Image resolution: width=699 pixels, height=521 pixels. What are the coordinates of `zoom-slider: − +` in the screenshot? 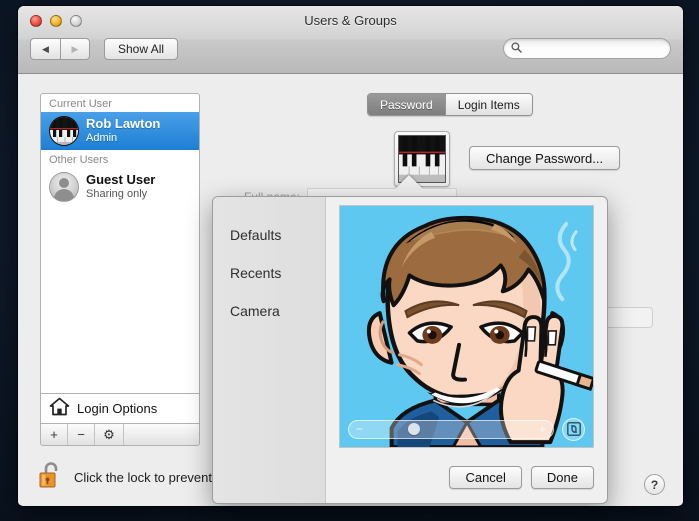 It's located at (451, 429).